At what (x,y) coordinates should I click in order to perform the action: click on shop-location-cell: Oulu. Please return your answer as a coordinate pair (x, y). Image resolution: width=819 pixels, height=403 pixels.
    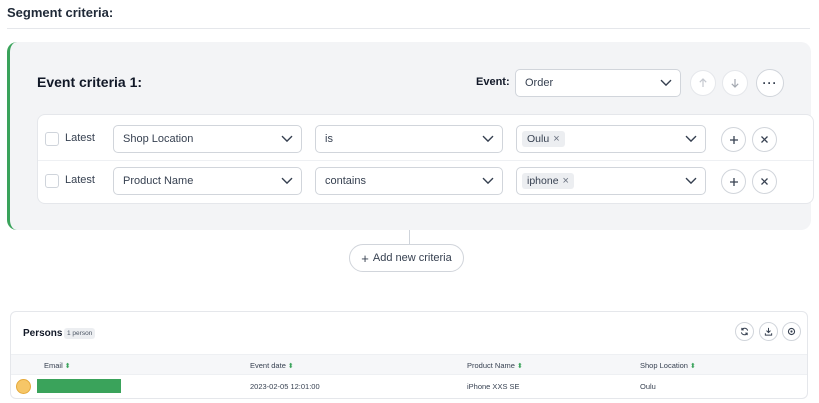
    Looking at the image, I should click on (648, 386).